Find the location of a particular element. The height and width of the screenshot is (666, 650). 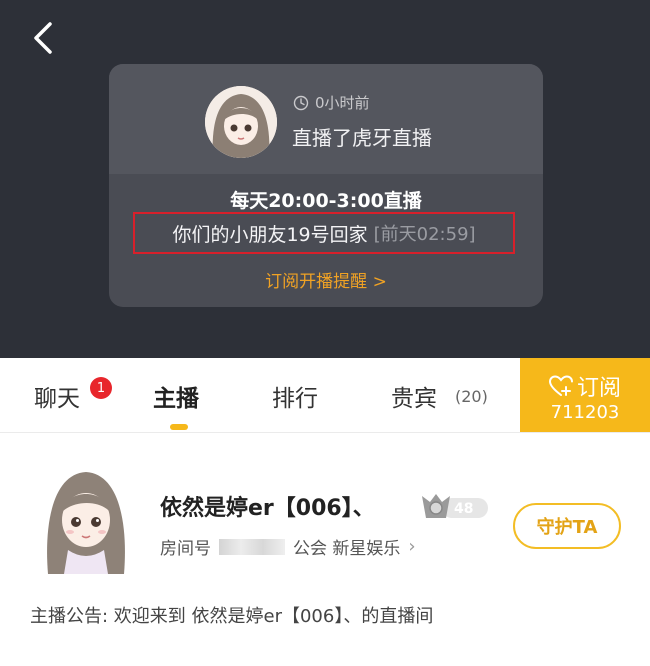

streamer-avatar is located at coordinates (86, 520).